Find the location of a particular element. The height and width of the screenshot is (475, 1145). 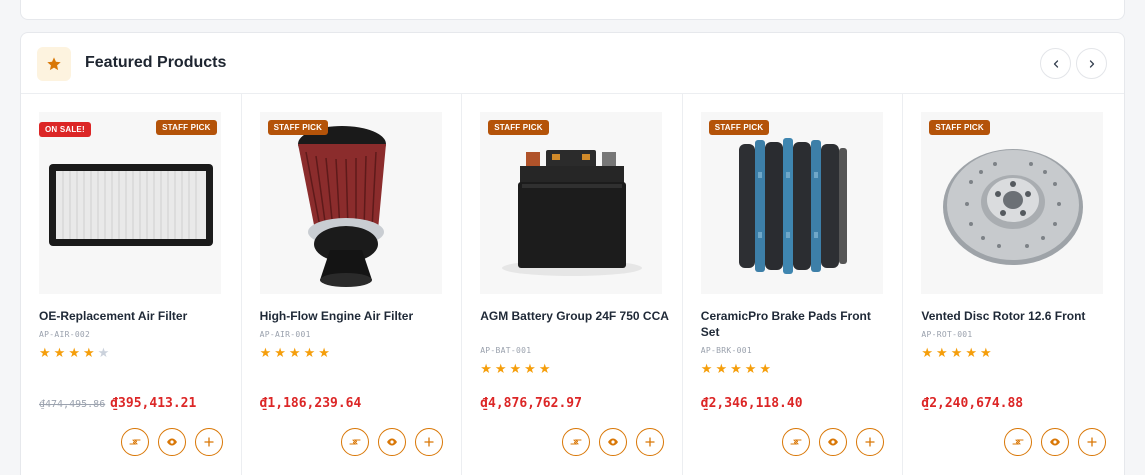

product-image-disc-rotor is located at coordinates (1012, 203).